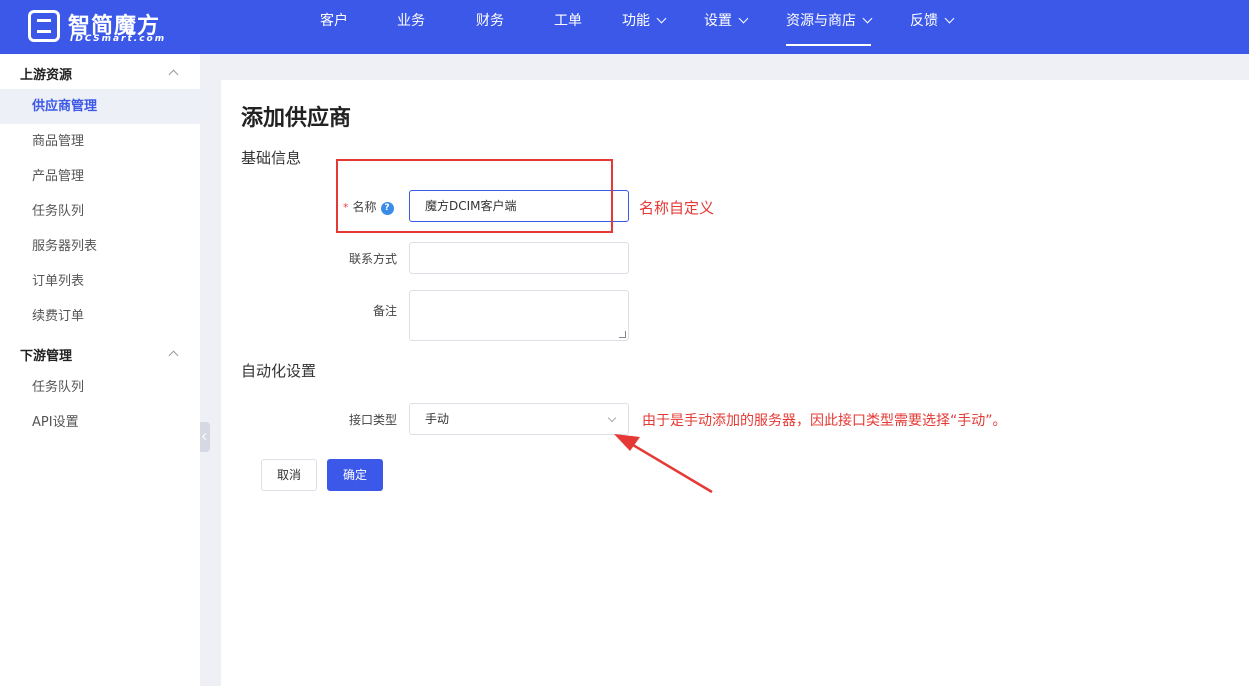 The image size is (1249, 686). I want to click on nav-item-customers: 客户, so click(334, 27).